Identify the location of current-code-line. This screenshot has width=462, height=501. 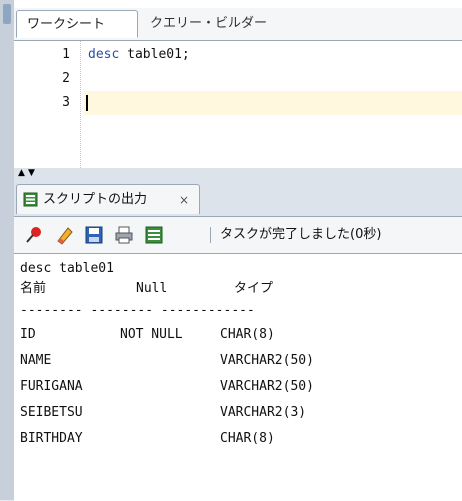
(273, 103).